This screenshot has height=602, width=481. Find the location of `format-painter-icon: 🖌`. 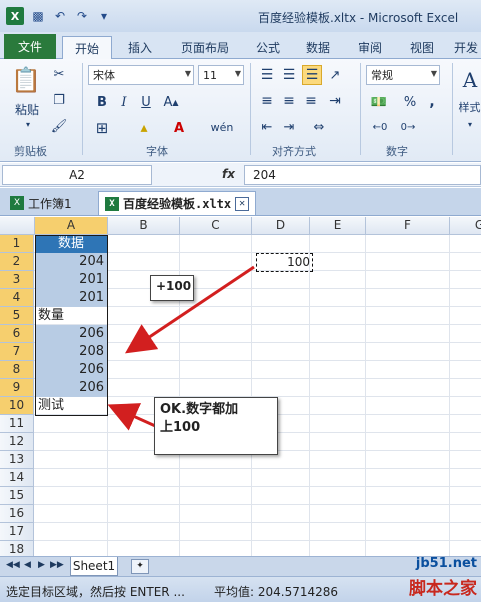

format-painter-icon: 🖌 is located at coordinates (59, 126).